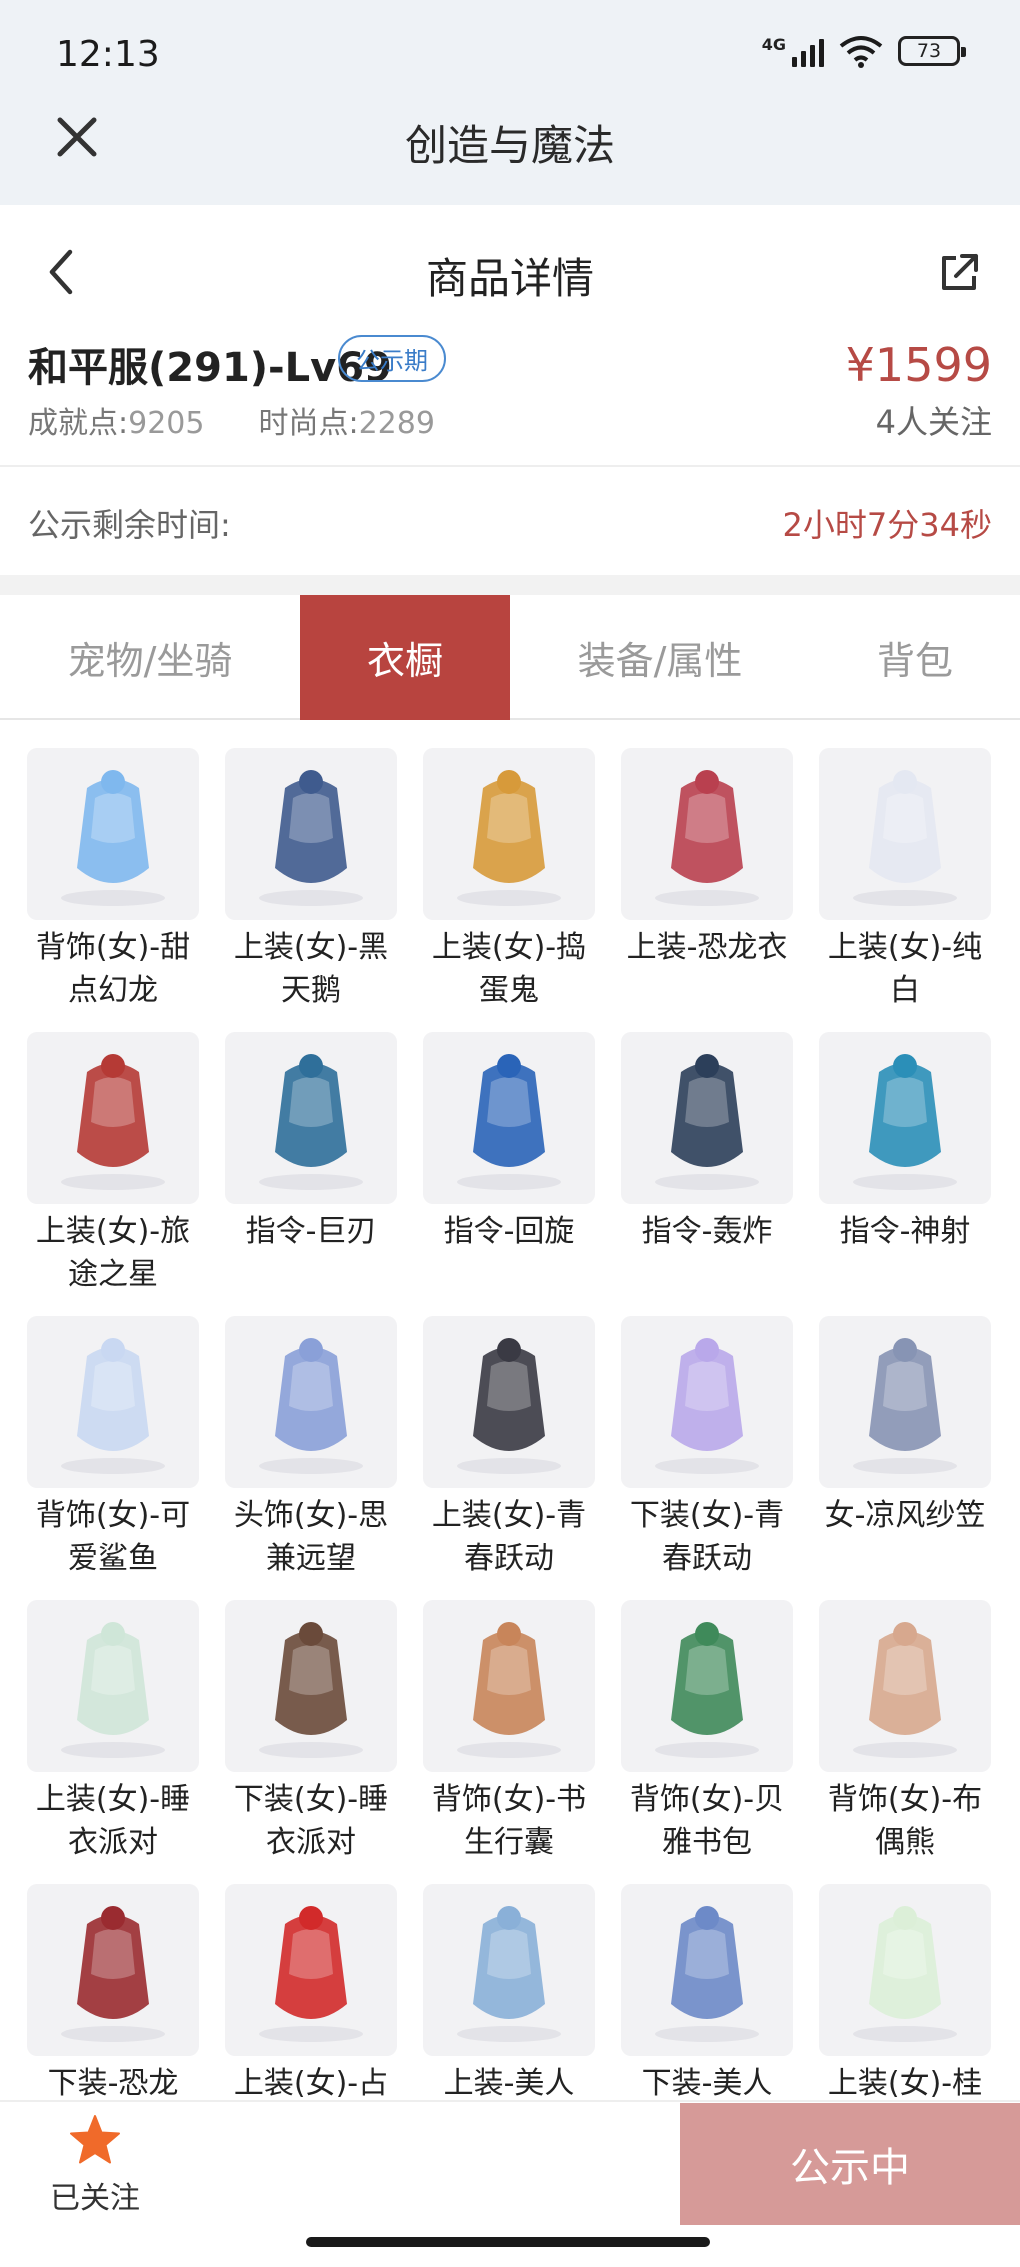 This screenshot has width=1020, height=2267. I want to click on product-stats: 成就点:9205 时尚点:2289, so click(231, 420).